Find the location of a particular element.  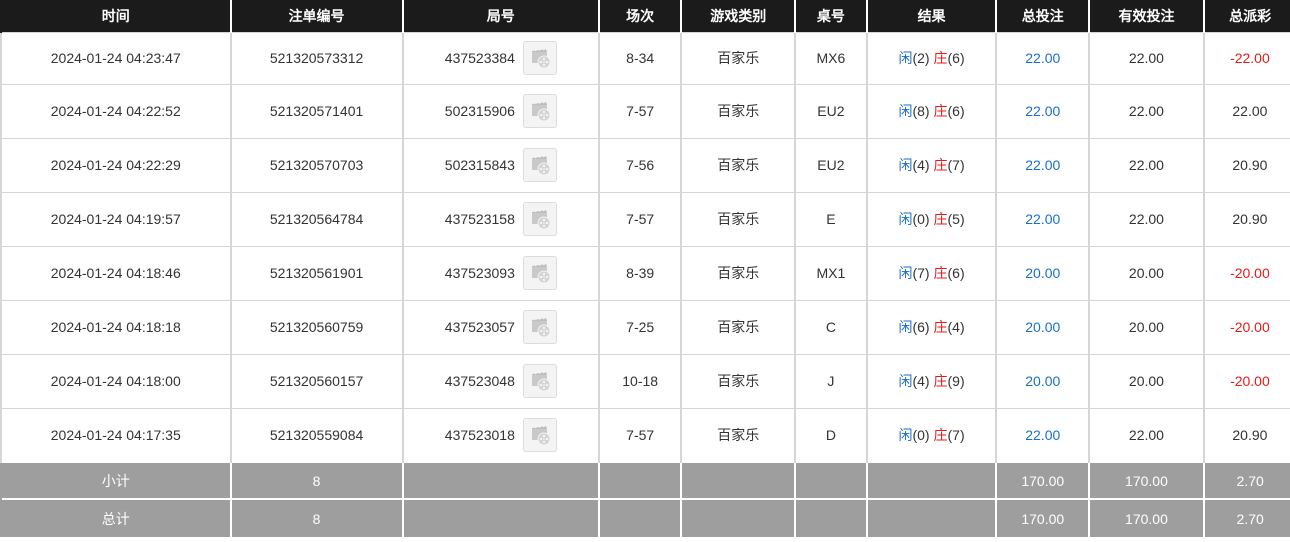

order-number: 521320560759 is located at coordinates (316, 327).